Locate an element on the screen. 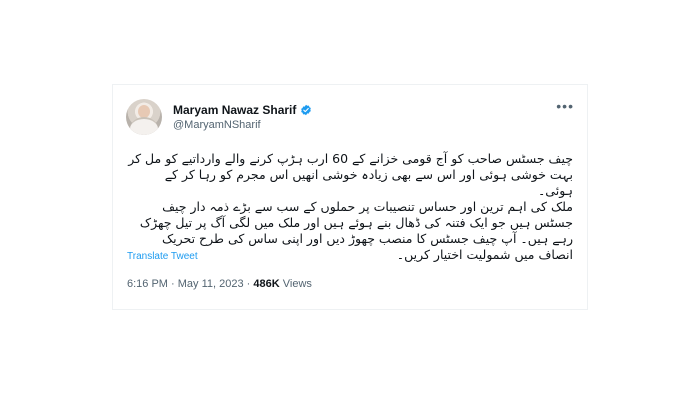 This screenshot has width=700, height=400. views-count: 486K is located at coordinates (266, 284).